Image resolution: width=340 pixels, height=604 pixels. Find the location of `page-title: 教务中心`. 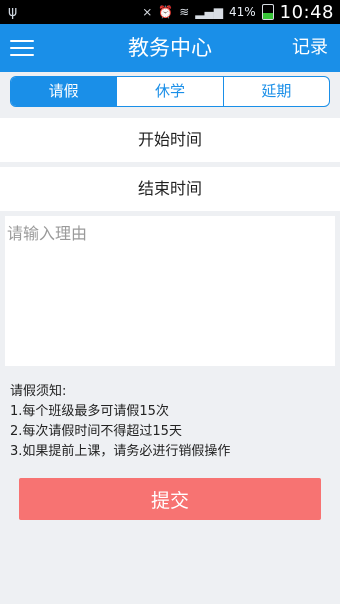

page-title: 教务中心 is located at coordinates (170, 48).